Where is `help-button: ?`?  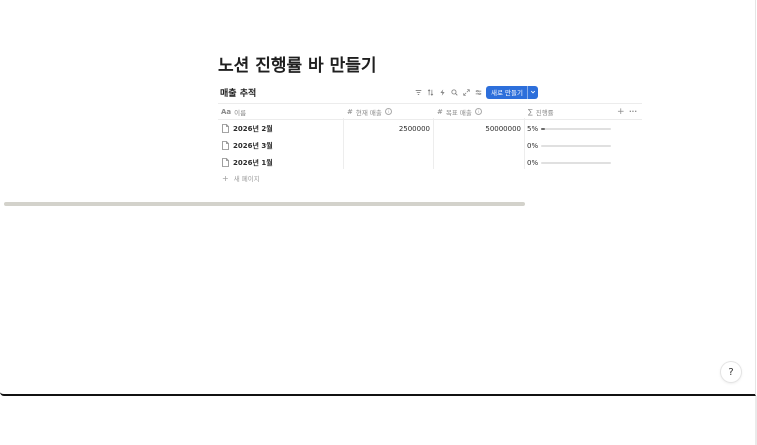
help-button: ? is located at coordinates (731, 372).